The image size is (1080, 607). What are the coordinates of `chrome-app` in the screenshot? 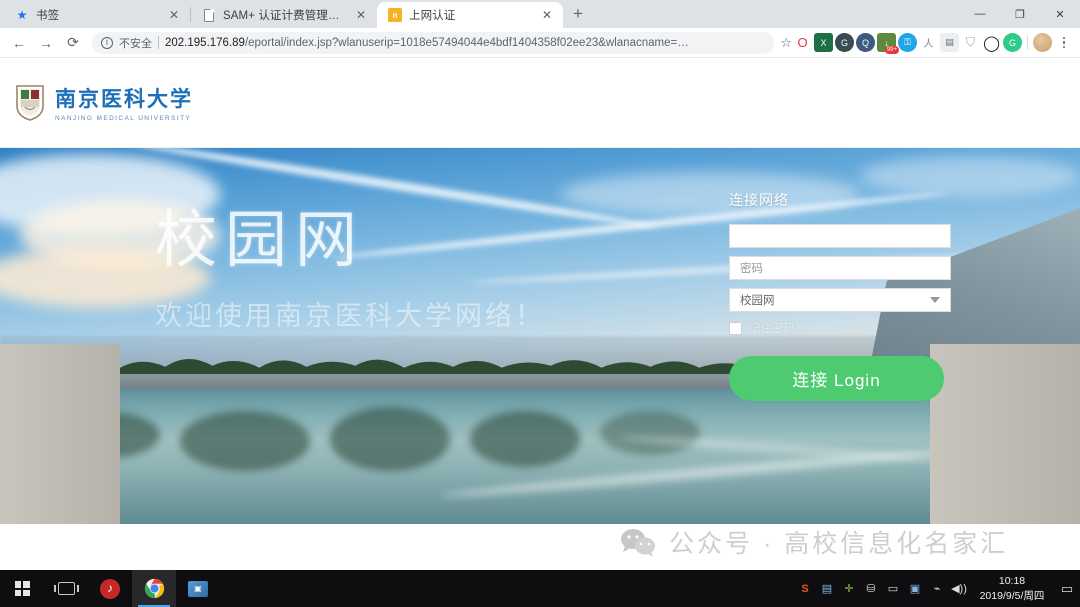 It's located at (154, 588).